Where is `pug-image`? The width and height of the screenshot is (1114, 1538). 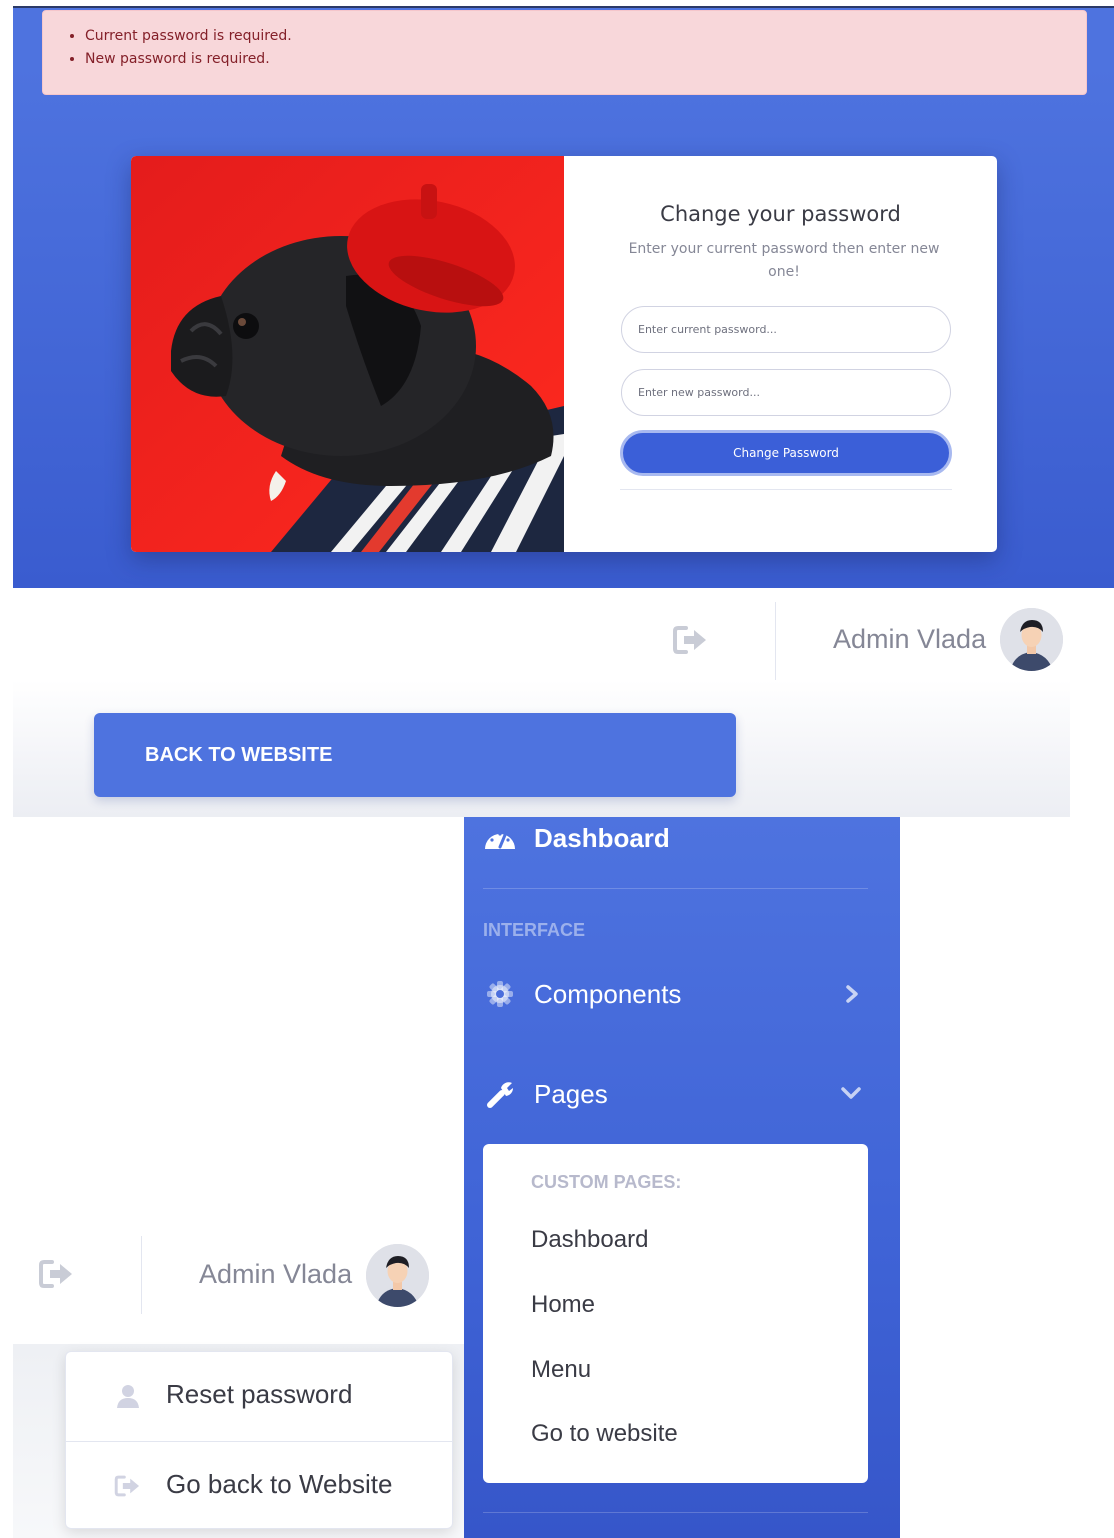 pug-image is located at coordinates (347, 354).